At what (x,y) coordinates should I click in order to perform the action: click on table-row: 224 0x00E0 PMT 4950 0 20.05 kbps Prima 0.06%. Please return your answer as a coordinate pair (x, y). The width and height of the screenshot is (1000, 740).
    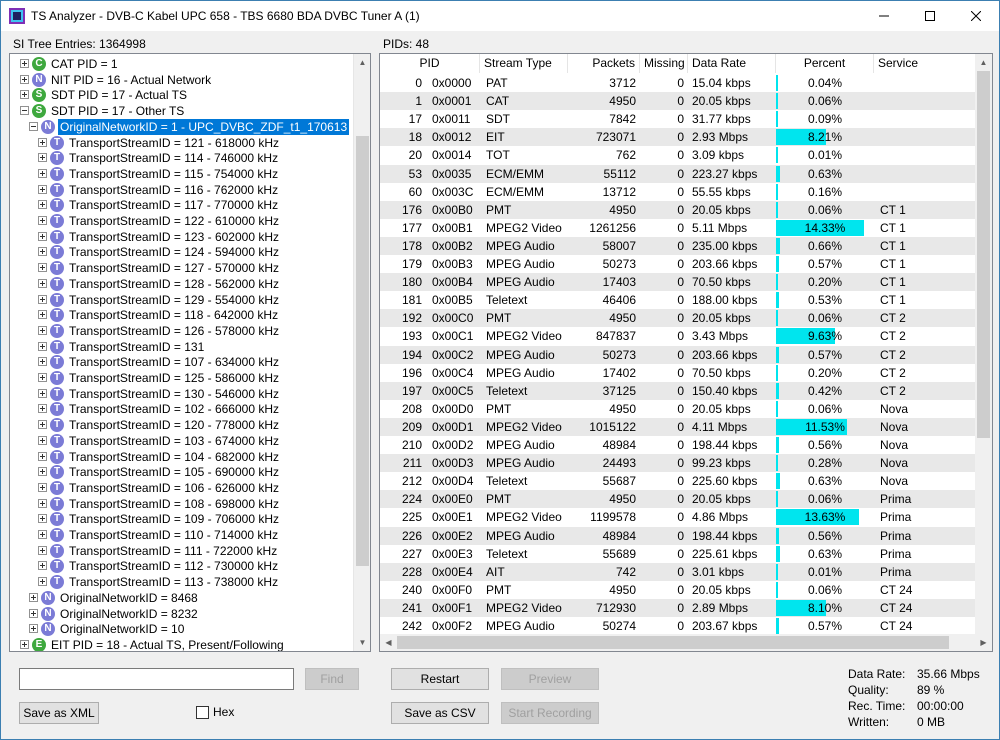
    Looking at the image, I should click on (678, 499).